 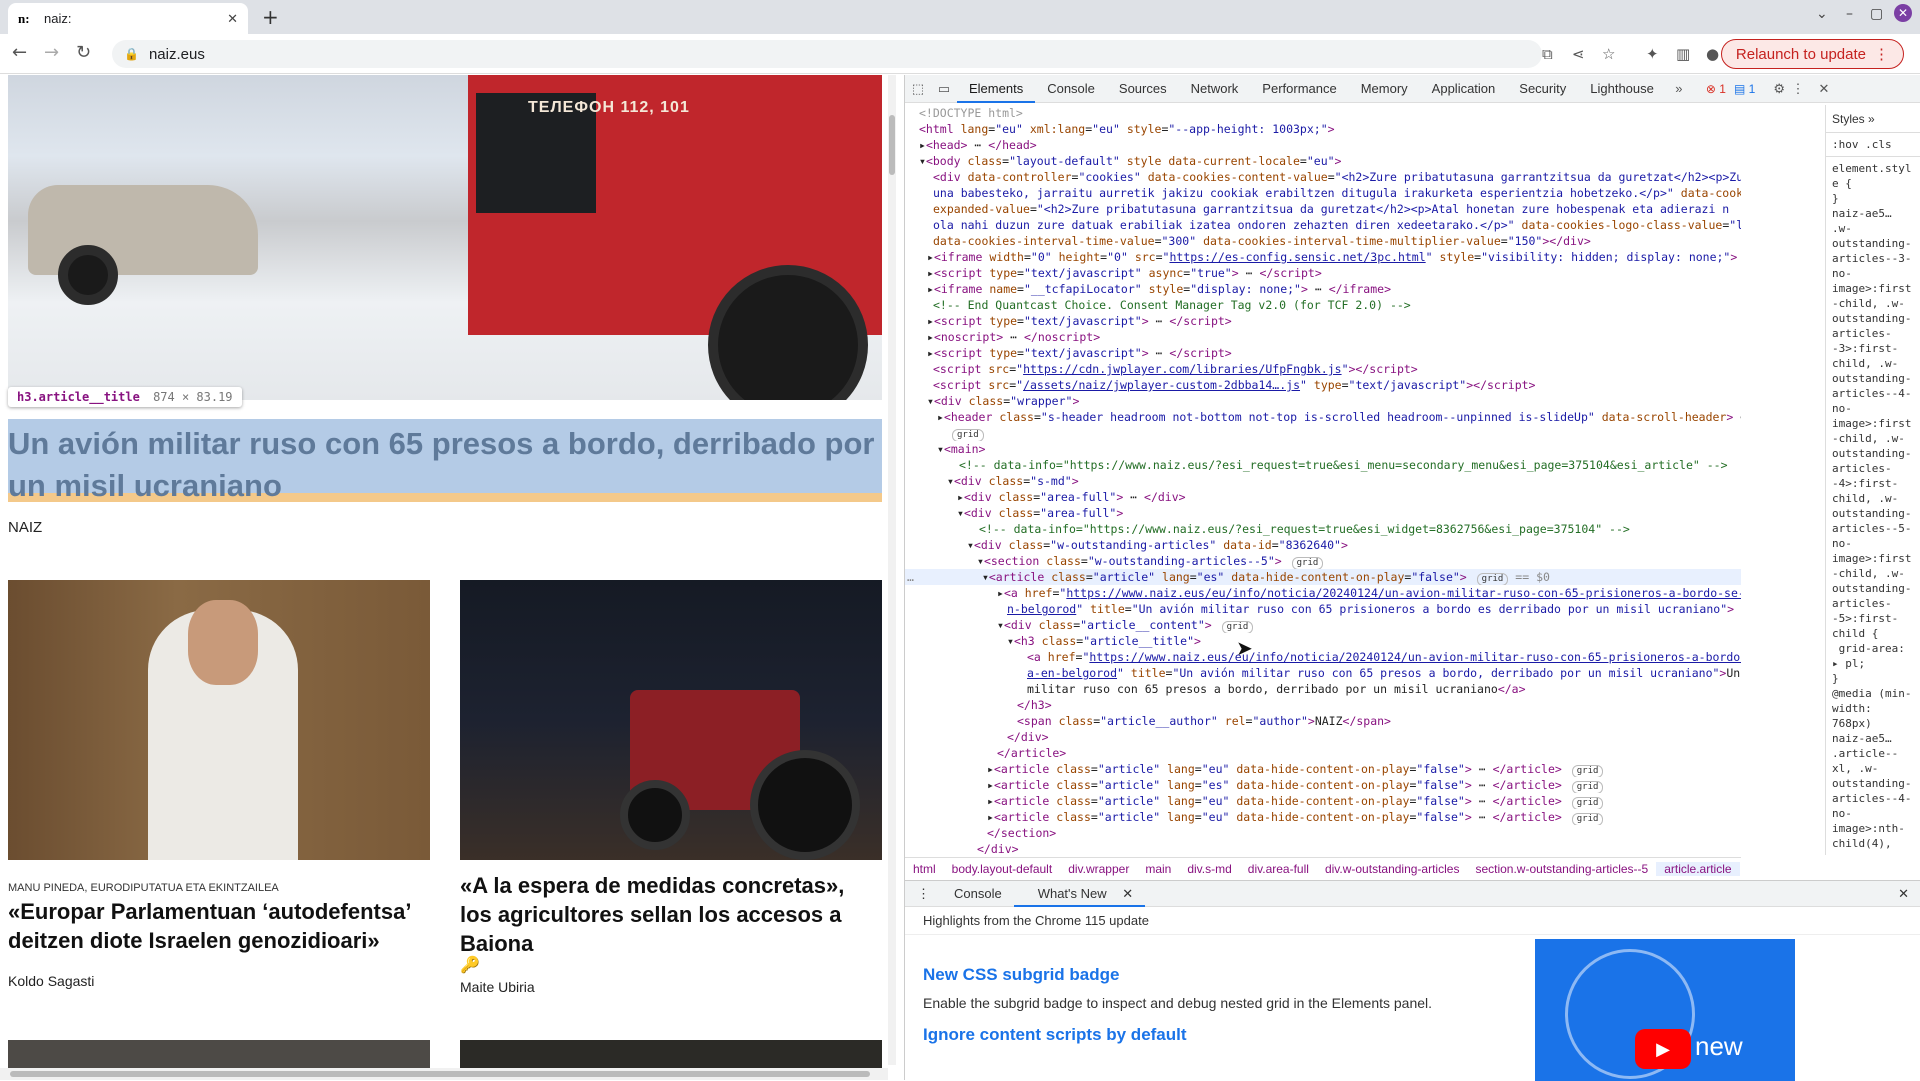 What do you see at coordinates (1903, 13) in the screenshot?
I see `close-window-icon: ✕` at bounding box center [1903, 13].